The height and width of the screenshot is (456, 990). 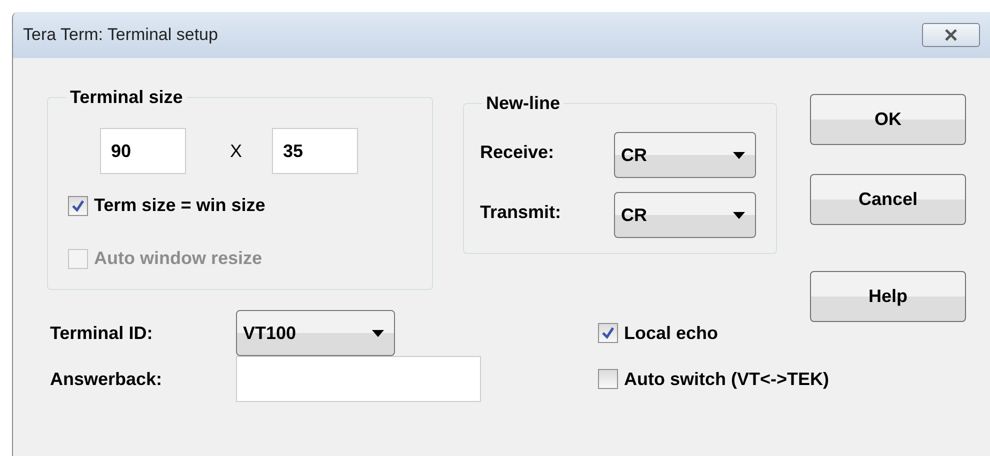 What do you see at coordinates (180, 205) in the screenshot?
I see `checkbox-label: Term size = win size` at bounding box center [180, 205].